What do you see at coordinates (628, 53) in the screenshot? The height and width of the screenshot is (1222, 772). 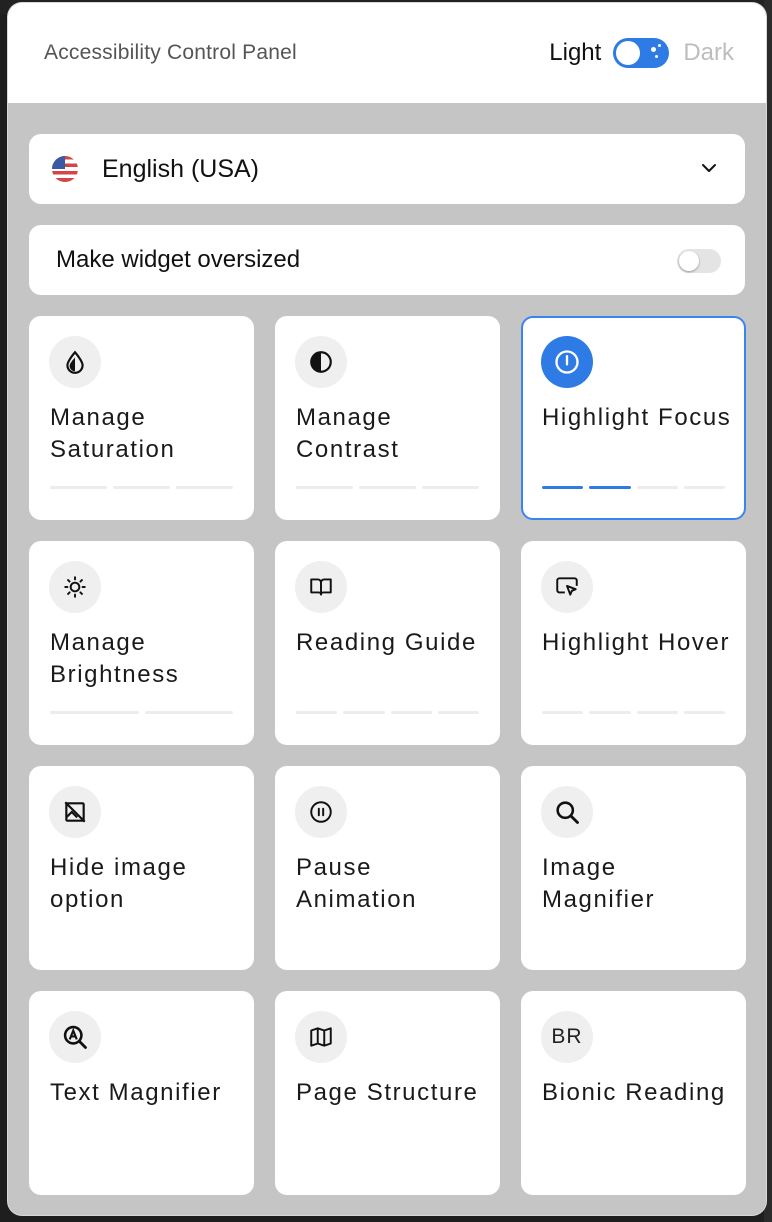 I see `theme-toggle-knob` at bounding box center [628, 53].